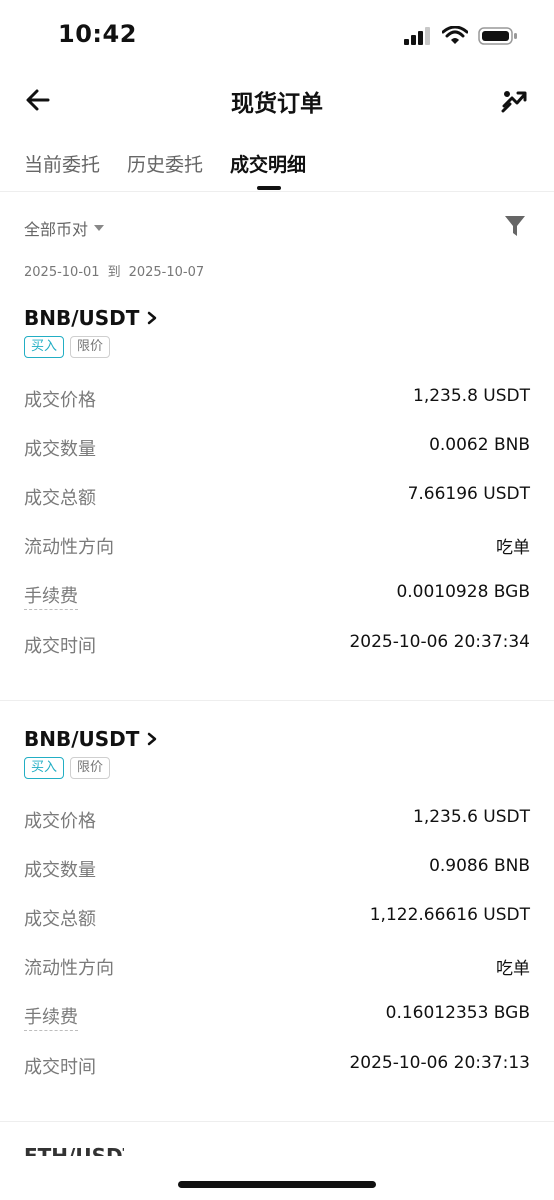  Describe the element at coordinates (479, 866) in the screenshot. I see `detail-value: 0.9086 BNB` at that location.